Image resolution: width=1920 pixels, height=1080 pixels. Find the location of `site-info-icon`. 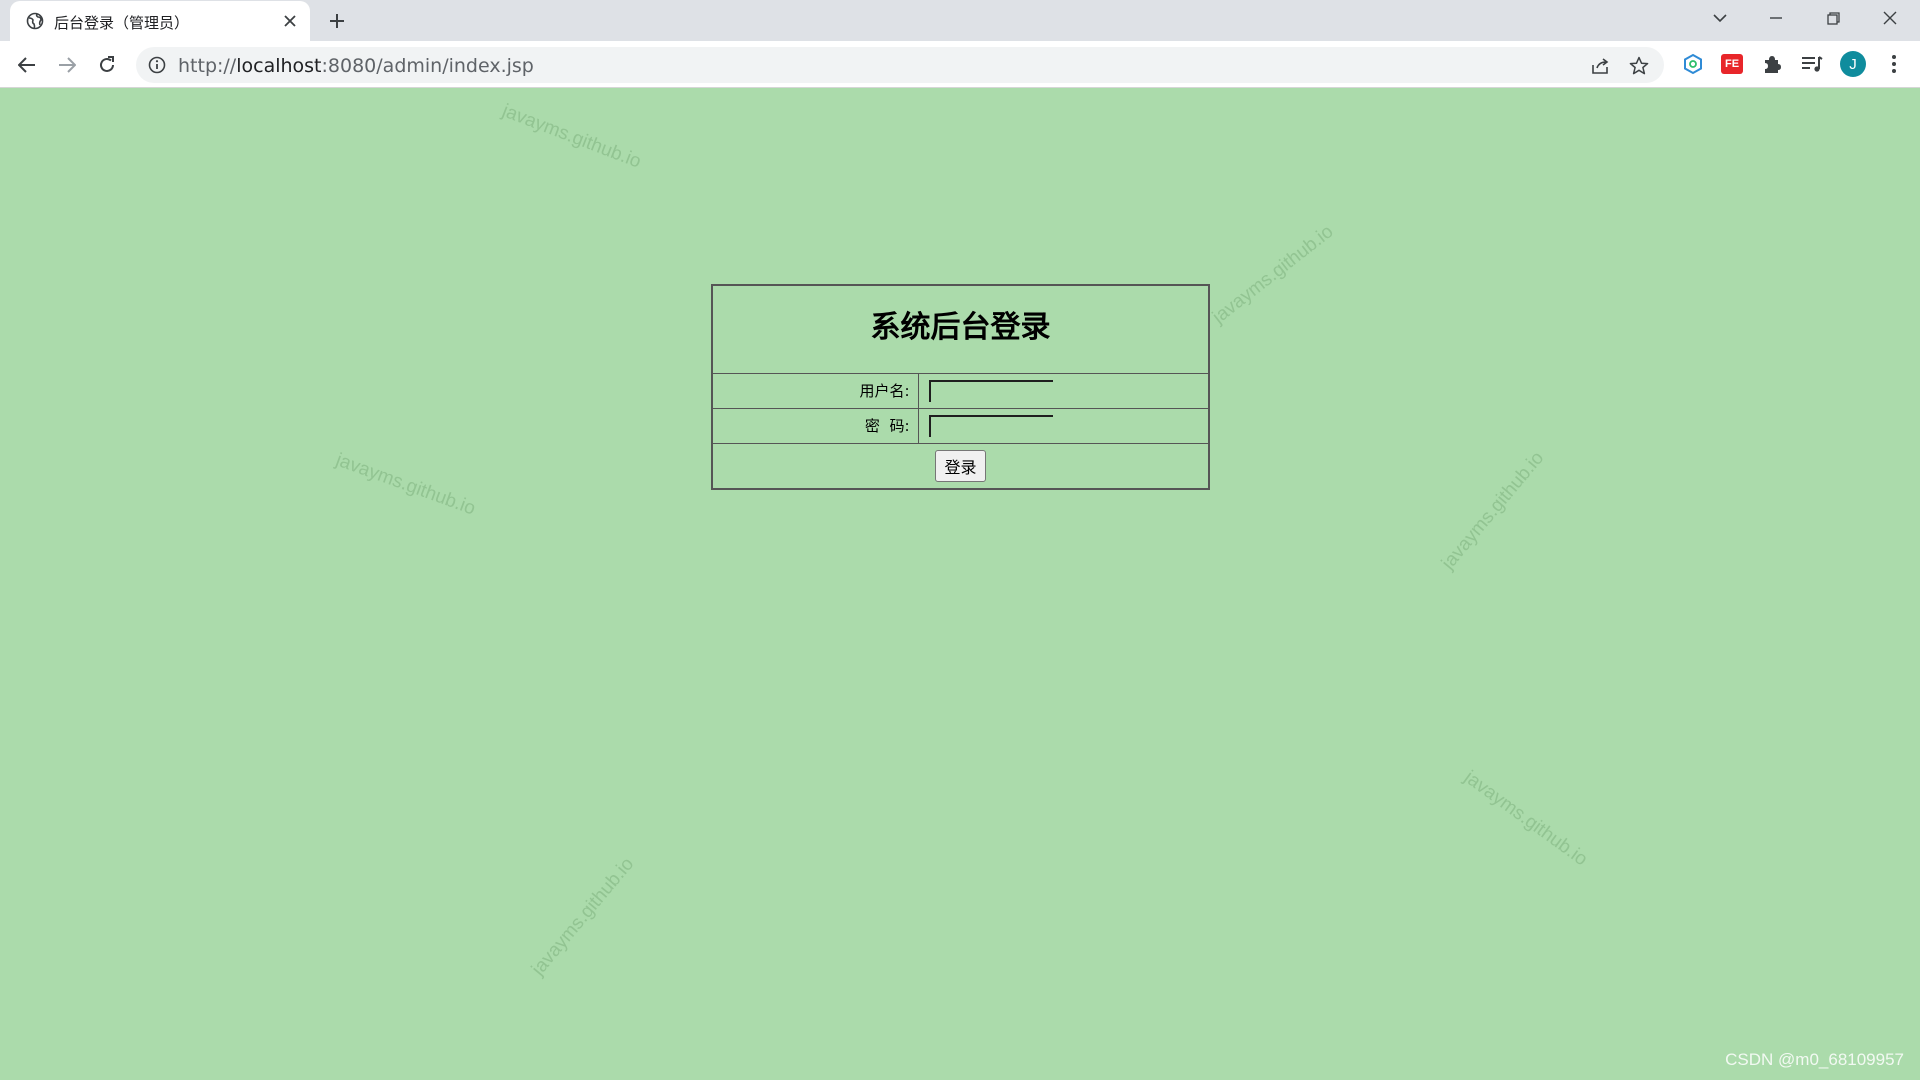

site-info-icon is located at coordinates (157, 65).